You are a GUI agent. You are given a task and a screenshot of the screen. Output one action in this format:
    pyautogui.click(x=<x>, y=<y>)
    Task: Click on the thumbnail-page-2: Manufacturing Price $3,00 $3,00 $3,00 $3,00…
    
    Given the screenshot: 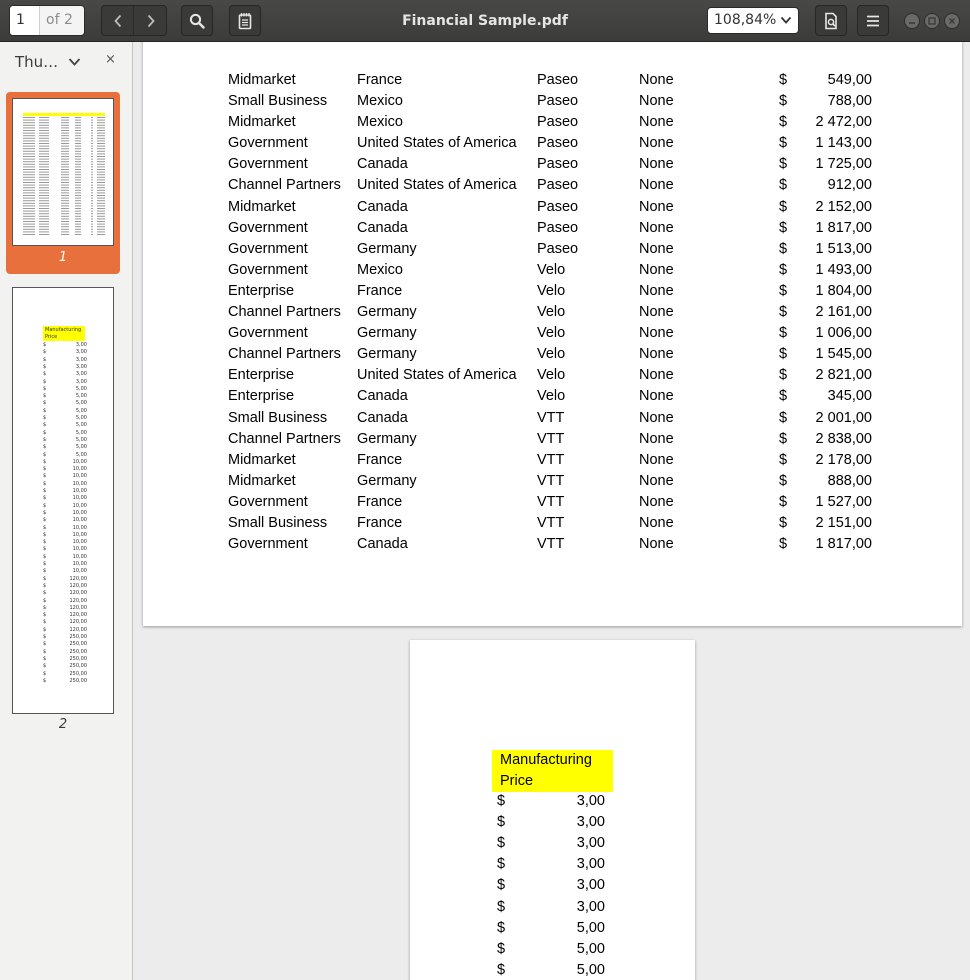 What is the action you would take?
    pyautogui.click(x=63, y=500)
    